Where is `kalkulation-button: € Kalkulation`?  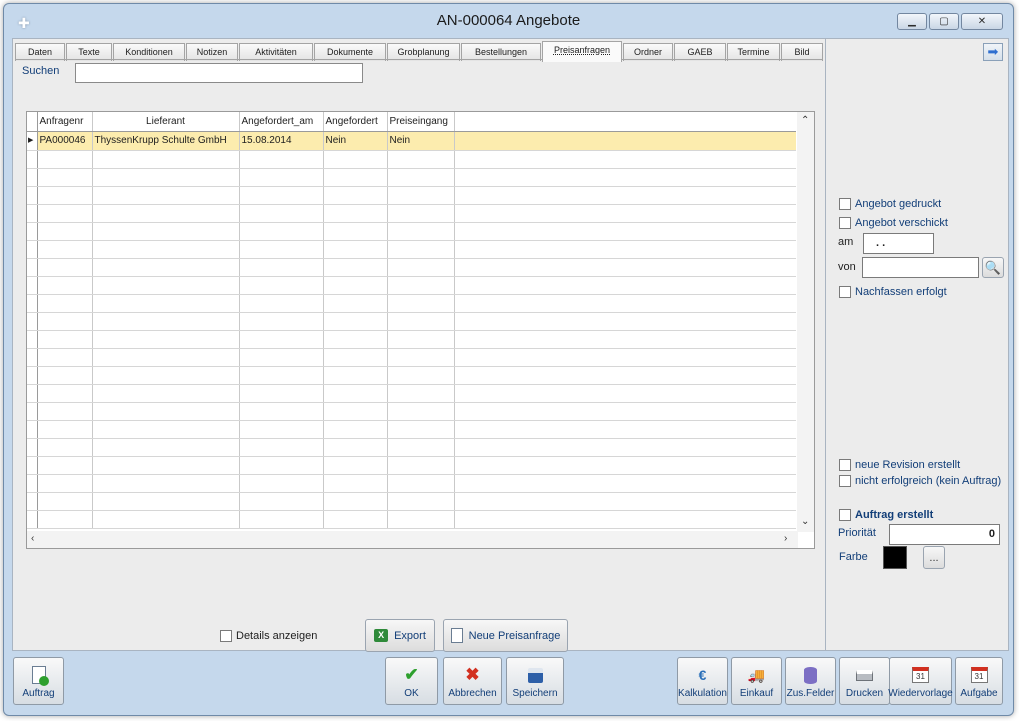 kalkulation-button: € Kalkulation is located at coordinates (702, 681).